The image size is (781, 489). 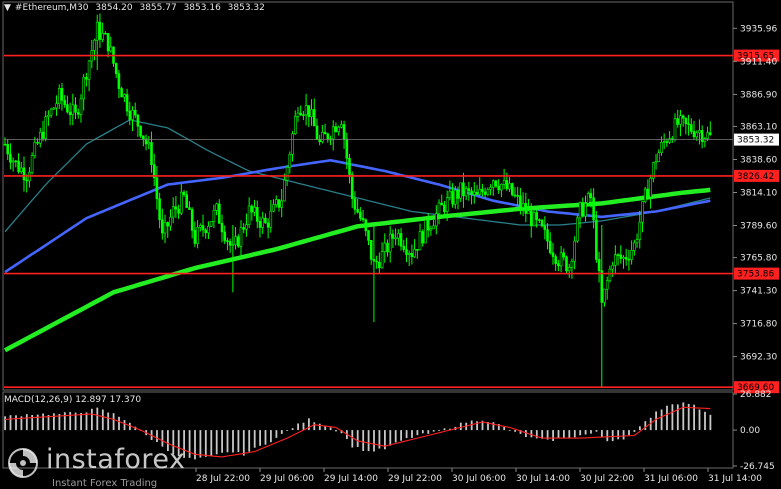 I want to click on price-tick-label: 3886.90, so click(x=758, y=95).